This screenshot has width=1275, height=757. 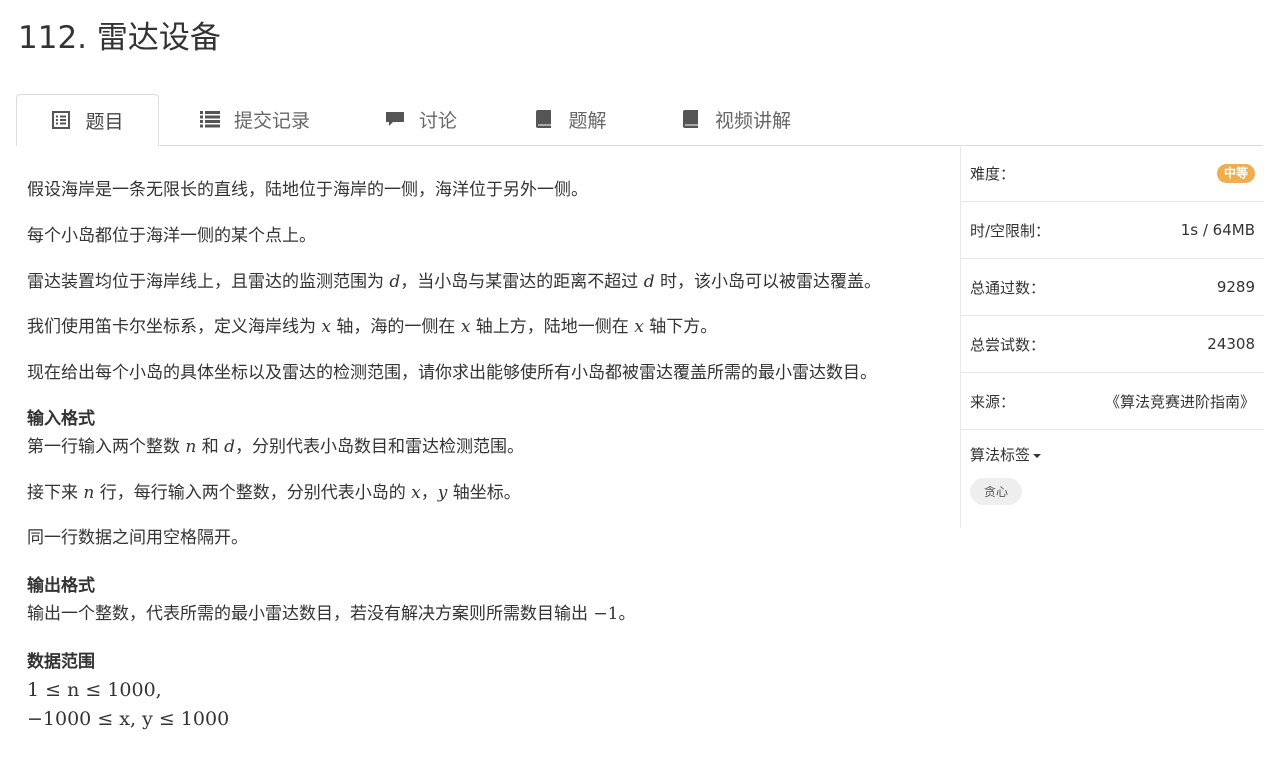 What do you see at coordinates (1179, 401) in the screenshot?
I see `source-value: 《算法竞赛进阶指南》` at bounding box center [1179, 401].